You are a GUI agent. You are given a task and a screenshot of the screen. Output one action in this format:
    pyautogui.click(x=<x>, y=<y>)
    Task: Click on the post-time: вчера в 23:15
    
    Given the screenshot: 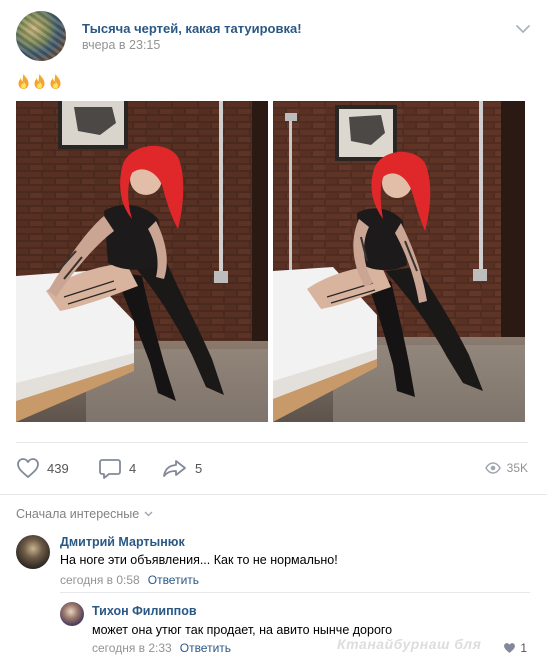 What is the action you would take?
    pyautogui.click(x=121, y=45)
    